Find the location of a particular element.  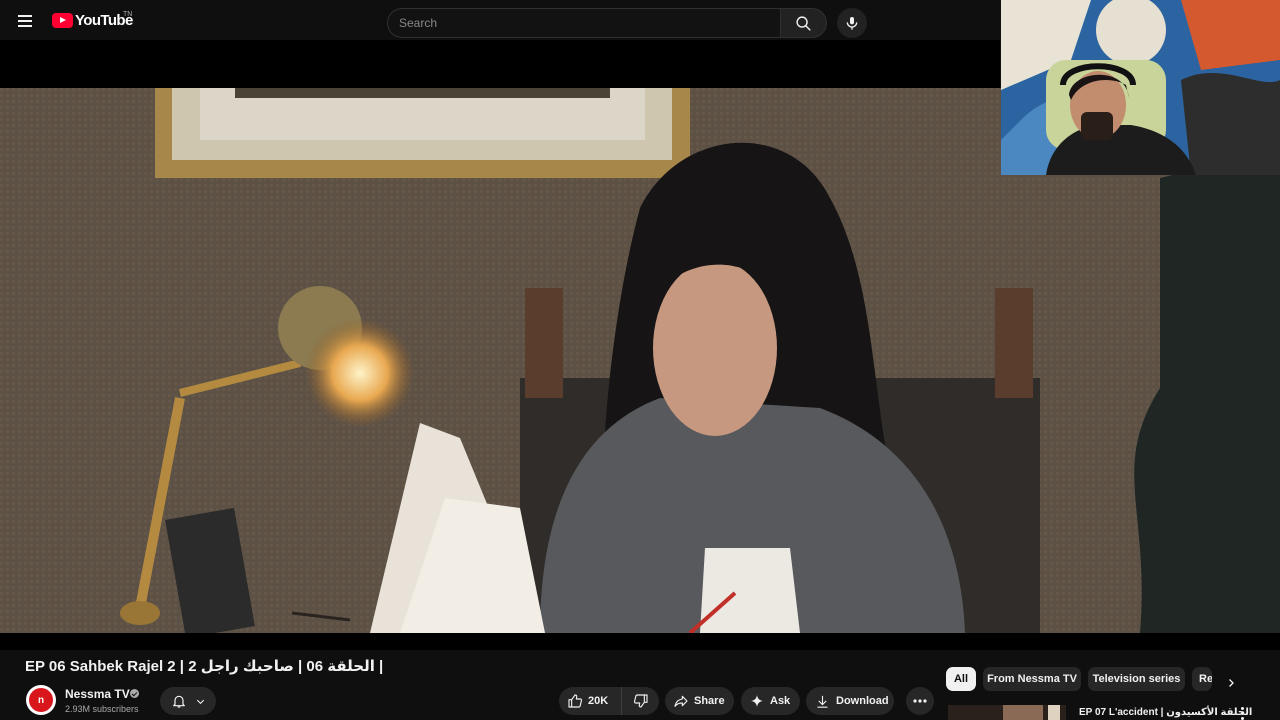

voice-search-button is located at coordinates (852, 23).